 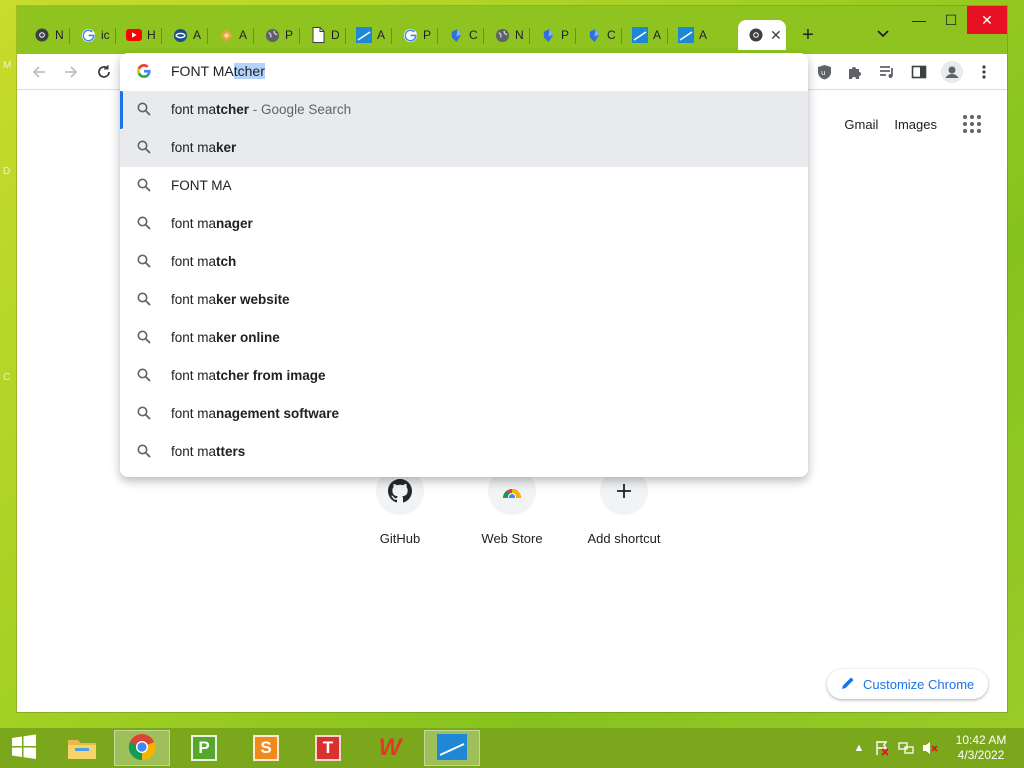 What do you see at coordinates (703, 35) in the screenshot?
I see `tab-title: A` at bounding box center [703, 35].